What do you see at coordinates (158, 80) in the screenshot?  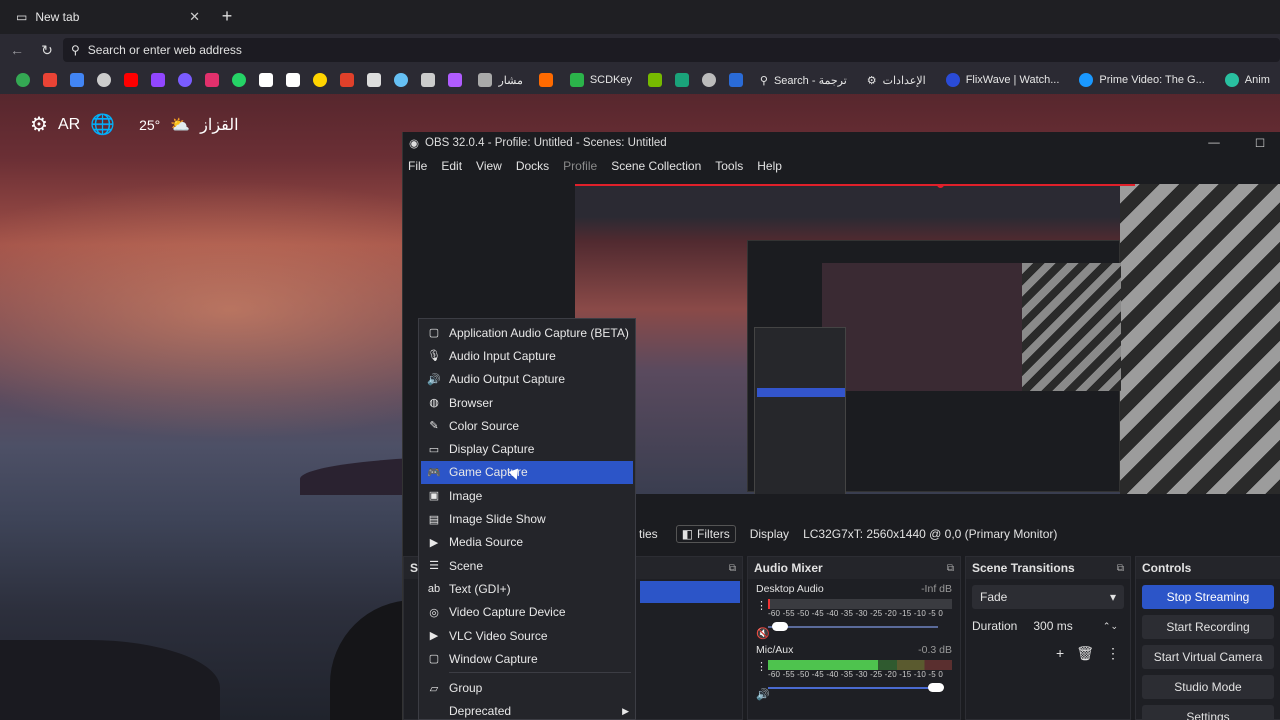 I see `bookmark-twitch-icon` at bounding box center [158, 80].